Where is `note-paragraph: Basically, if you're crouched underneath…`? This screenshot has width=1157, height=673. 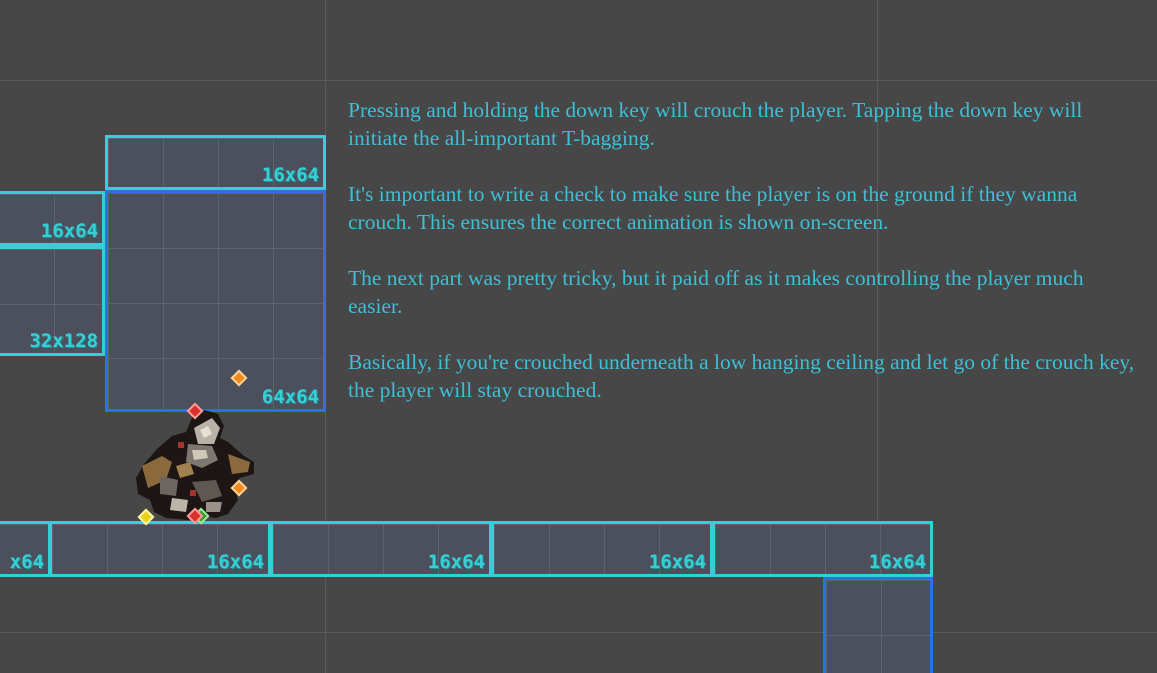
note-paragraph: Basically, if you're crouched underneath… is located at coordinates (741, 376).